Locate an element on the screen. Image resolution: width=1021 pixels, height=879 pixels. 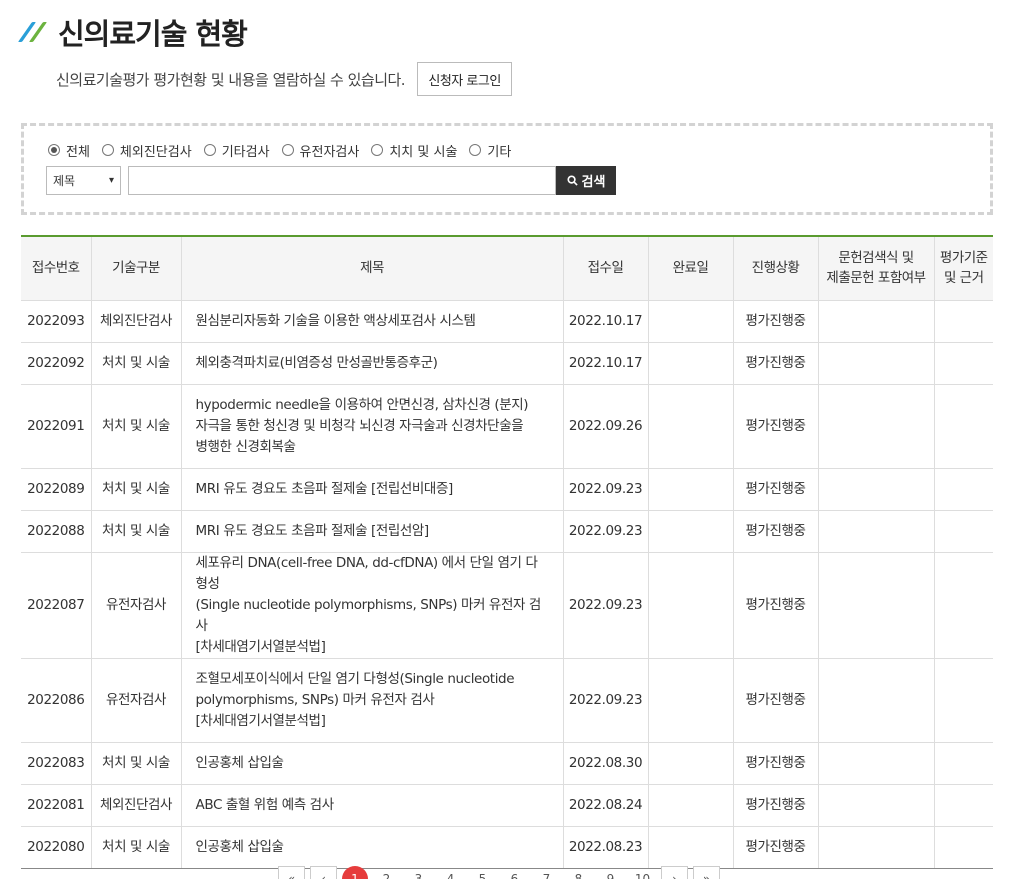
next-page-button: › is located at coordinates (674, 872).